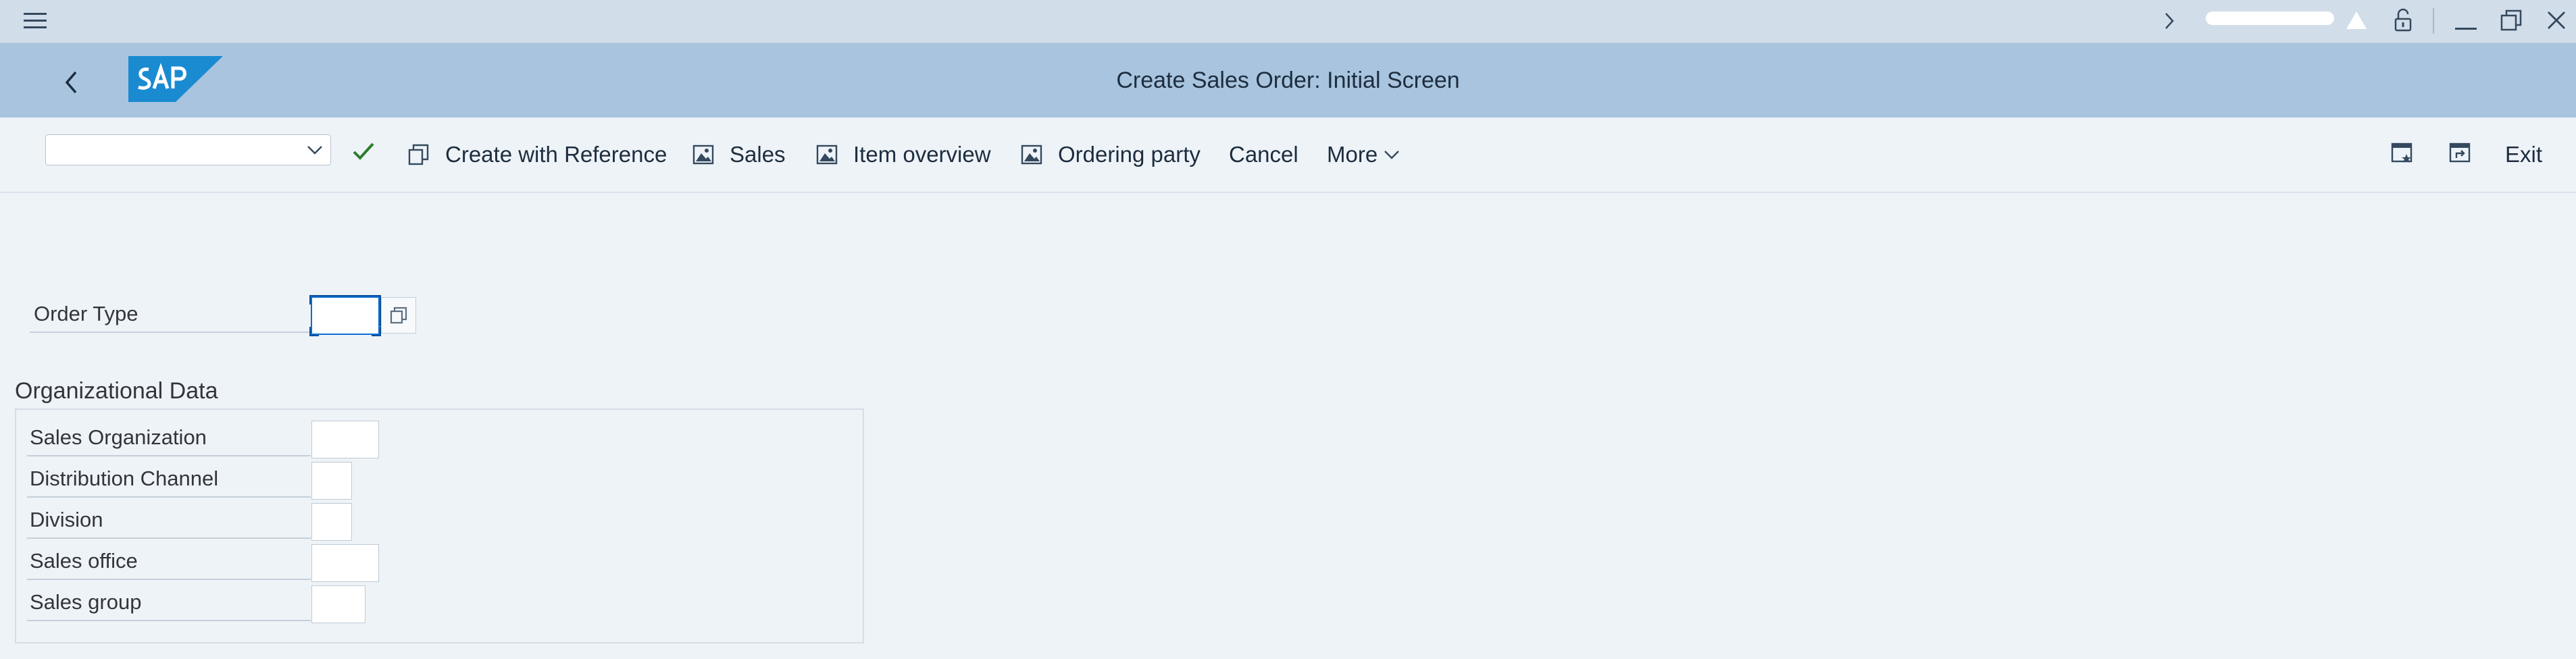 Image resolution: width=2576 pixels, height=659 pixels. Describe the element at coordinates (418, 154) in the screenshot. I see `copy-icon` at that location.